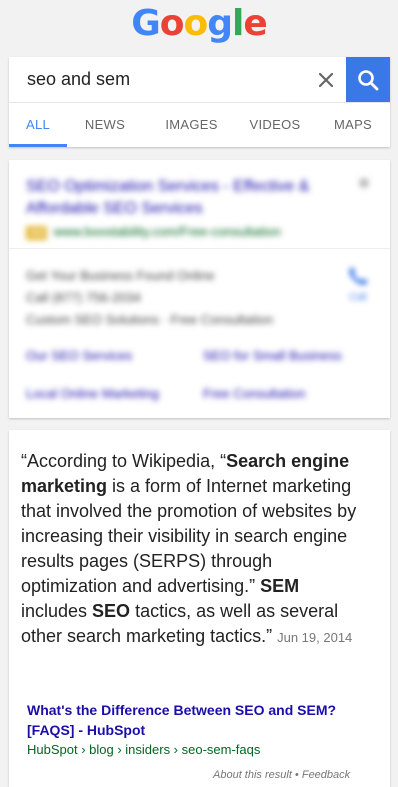  What do you see at coordinates (120, 275) in the screenshot?
I see `ad-line: Get Your Business Found Online` at bounding box center [120, 275].